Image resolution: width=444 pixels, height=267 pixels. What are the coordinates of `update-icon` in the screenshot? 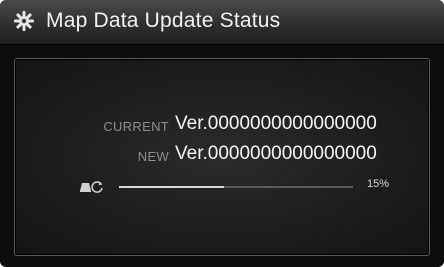 It's located at (91, 187).